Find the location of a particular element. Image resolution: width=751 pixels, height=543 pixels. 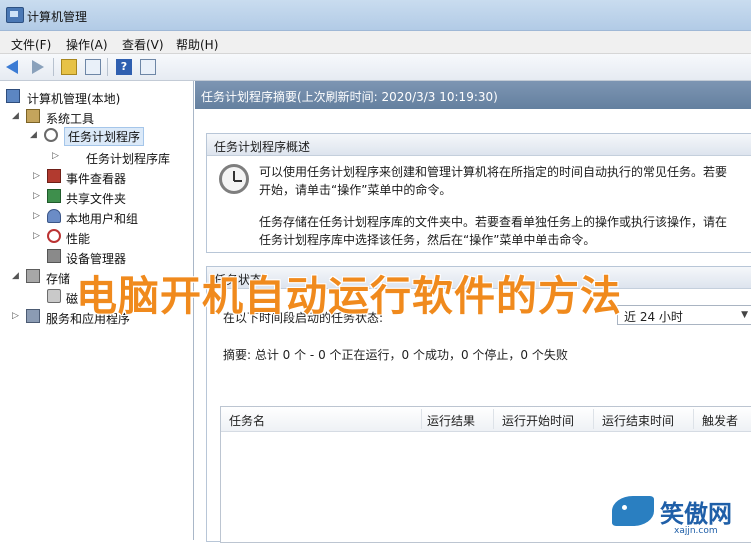

task-table-header: 任务名 运行结果 运行开始时间 运行结束时间 触发者 is located at coordinates (486, 419).